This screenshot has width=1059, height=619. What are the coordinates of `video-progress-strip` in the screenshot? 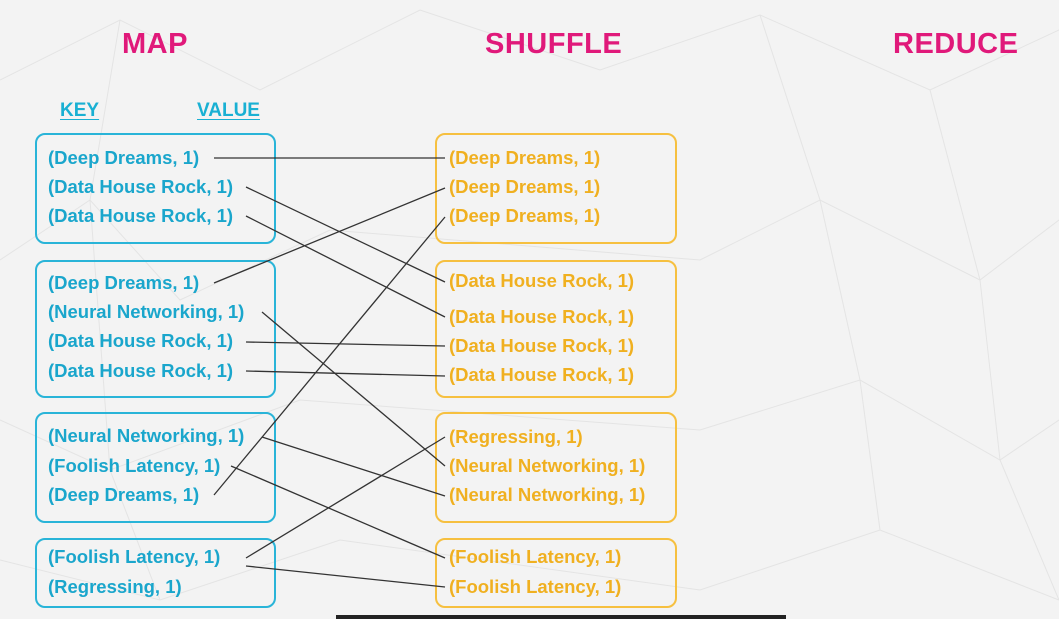 It's located at (561, 617).